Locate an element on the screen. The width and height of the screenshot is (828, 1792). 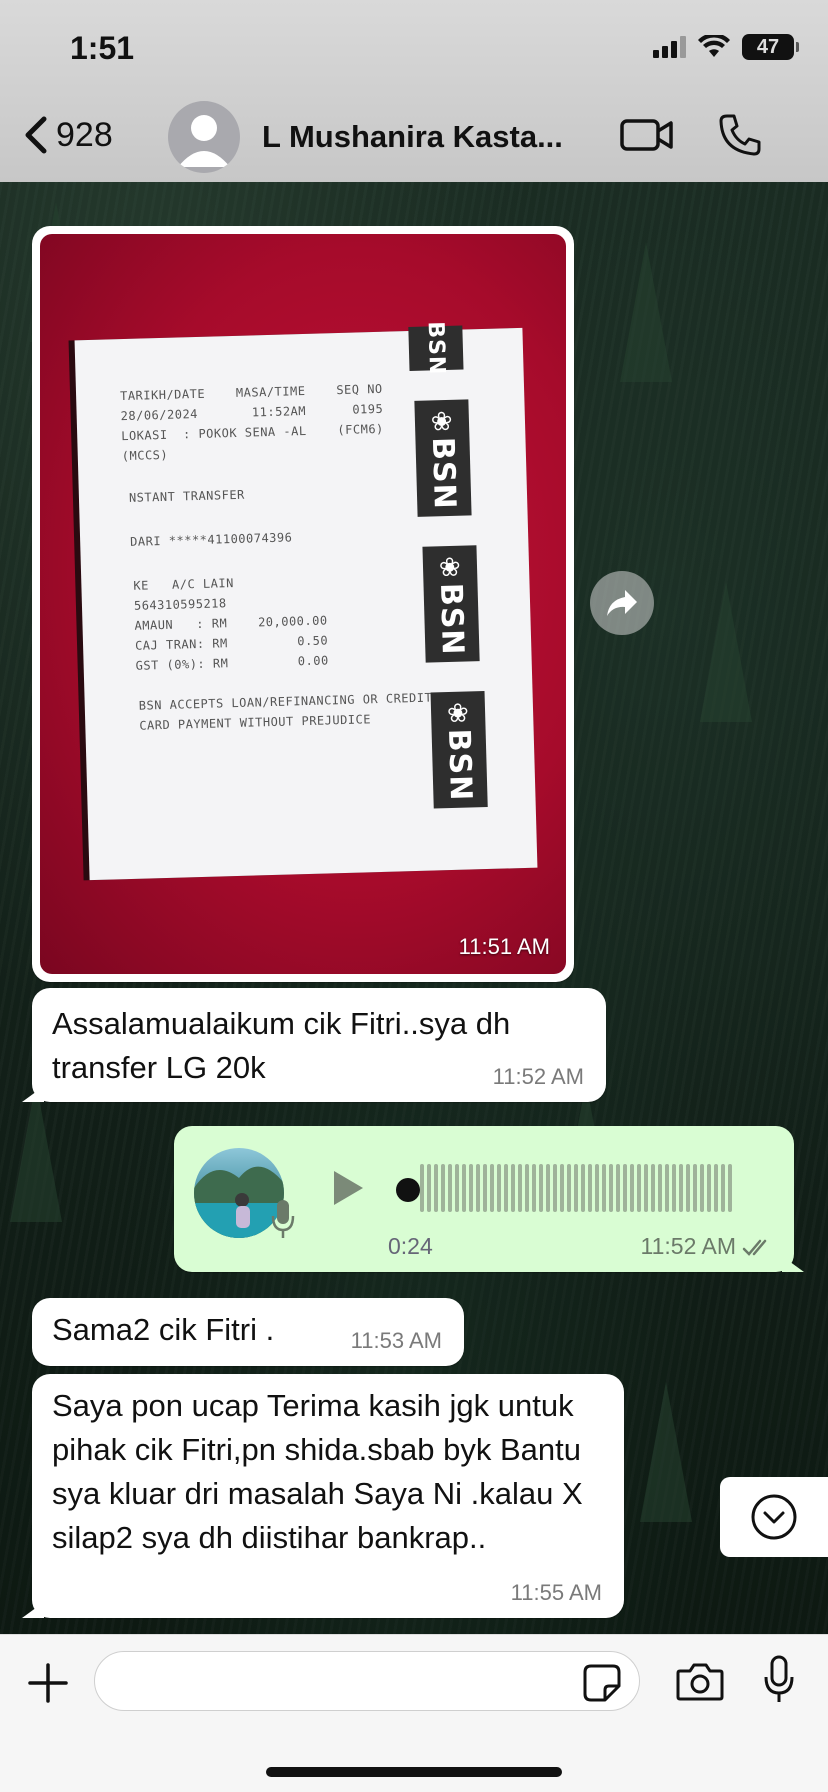
receipt-line: CARD PAYMENT WITHOUT PREJUDICE is located at coordinates (255, 722).